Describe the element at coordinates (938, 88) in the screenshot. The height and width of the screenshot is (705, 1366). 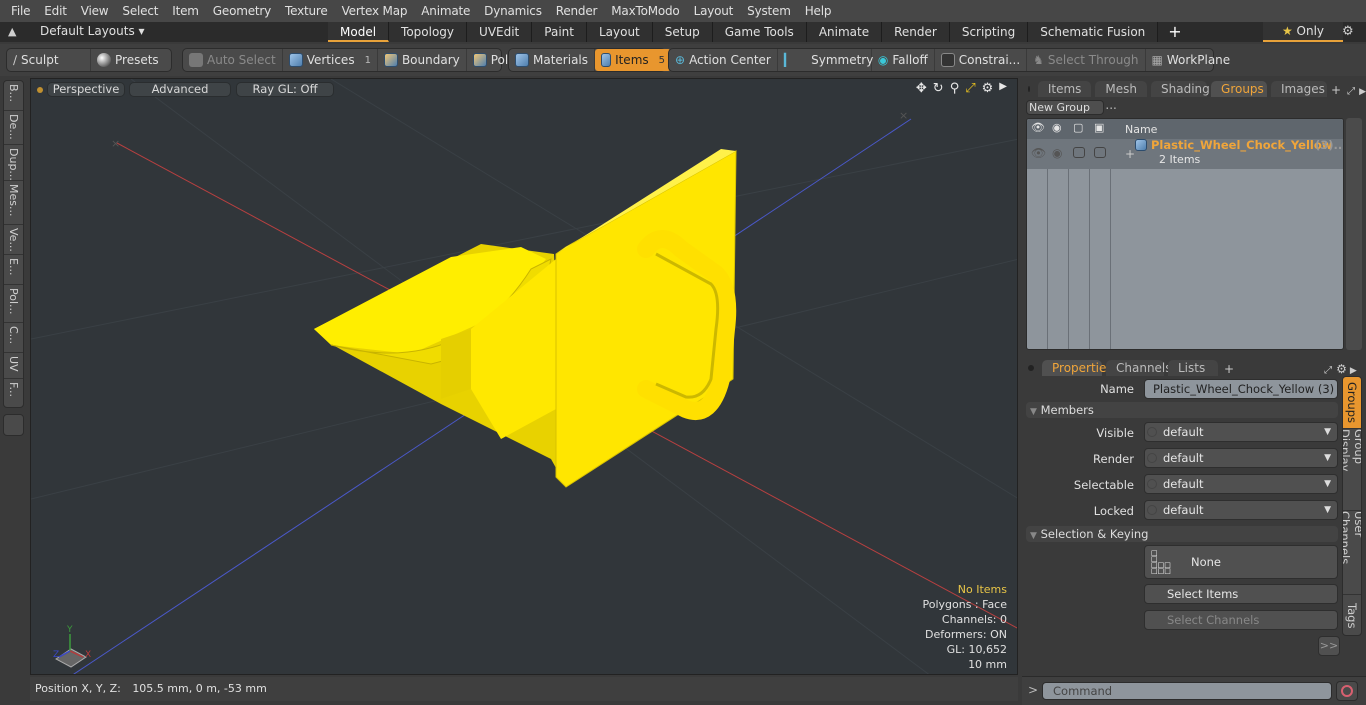
I see `rotate-view-icon: ↻` at that location.